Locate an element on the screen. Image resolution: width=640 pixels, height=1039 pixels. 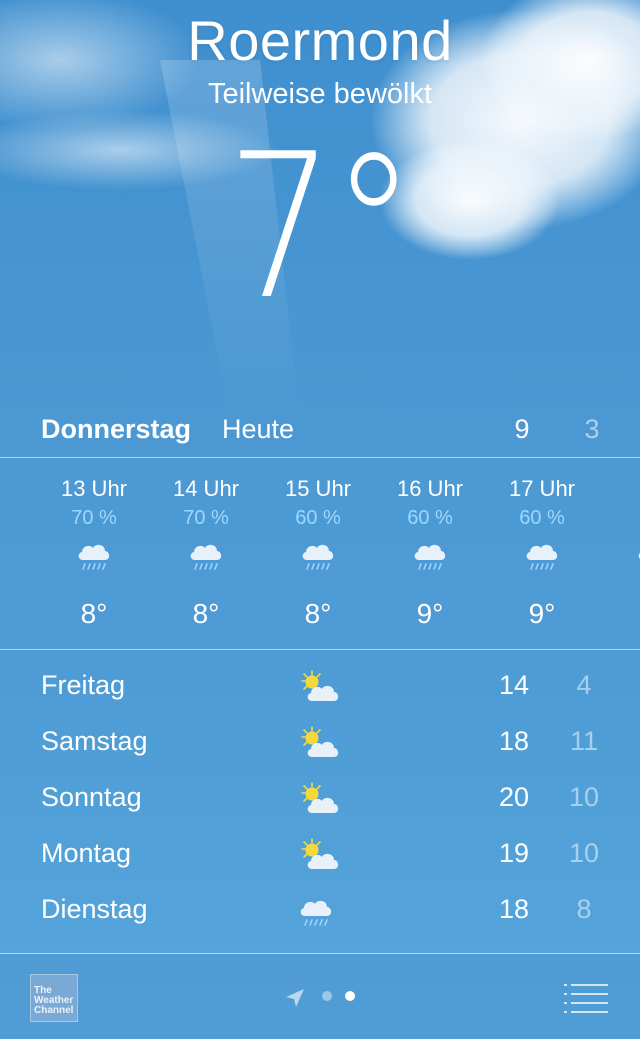
daily-day-name: Freitag is located at coordinates (83, 685).